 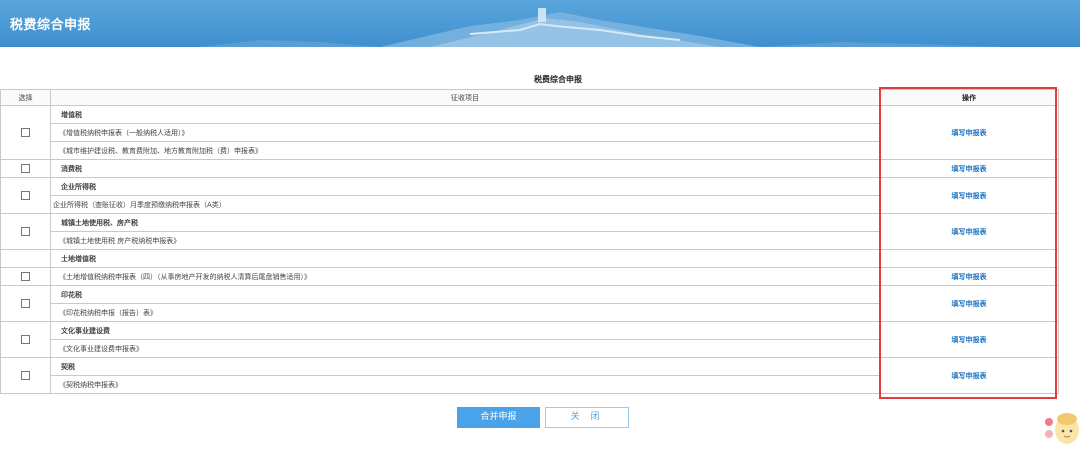 I want to click on tax-category: 城镇土地使用税、房产税, so click(x=465, y=222).